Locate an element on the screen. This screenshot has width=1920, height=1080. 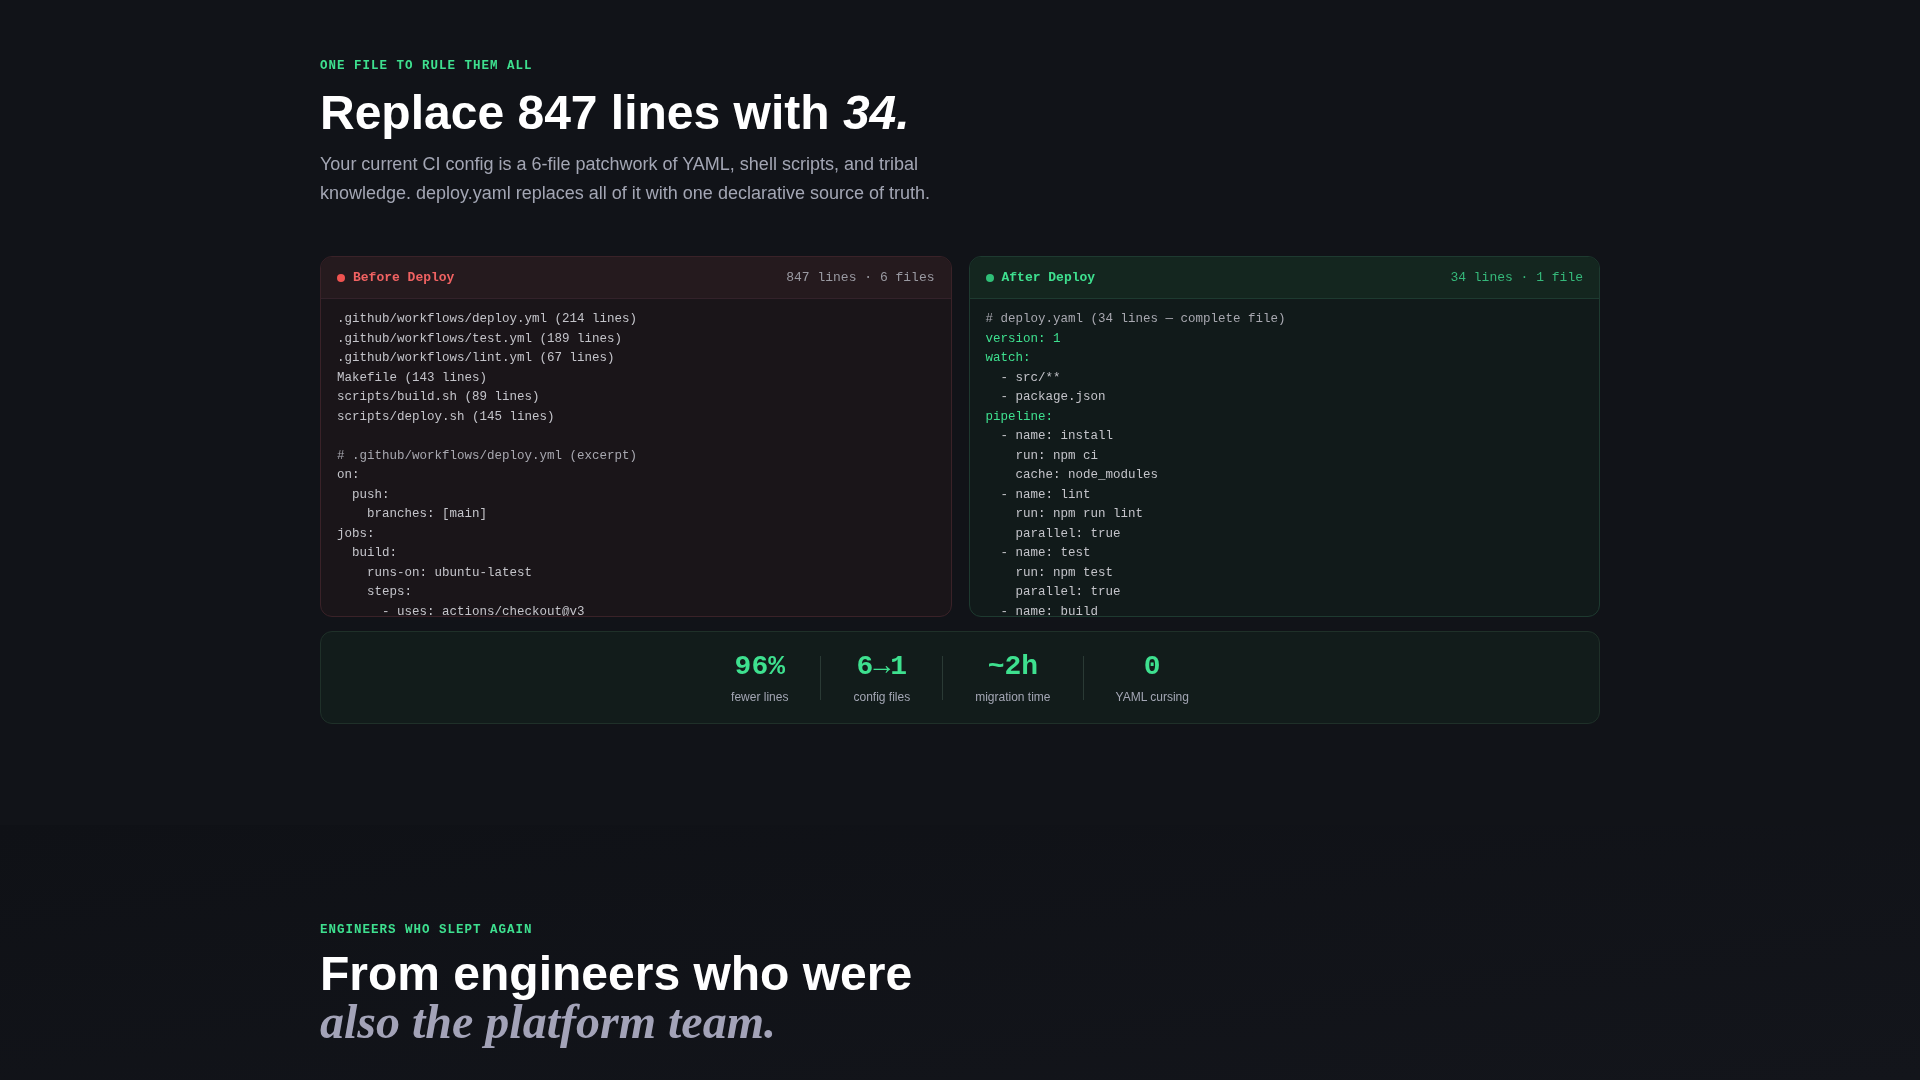
section-eyebrow: ONE FILE TO RULE THEM ALL is located at coordinates (427, 66).